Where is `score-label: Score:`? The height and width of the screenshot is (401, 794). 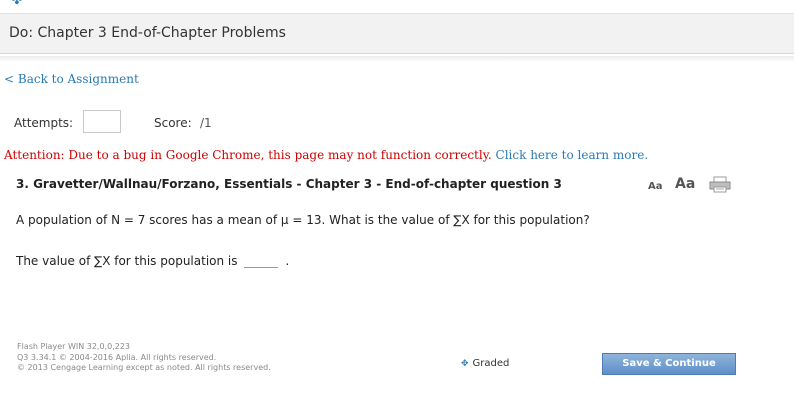
score-label: Score: is located at coordinates (173, 123).